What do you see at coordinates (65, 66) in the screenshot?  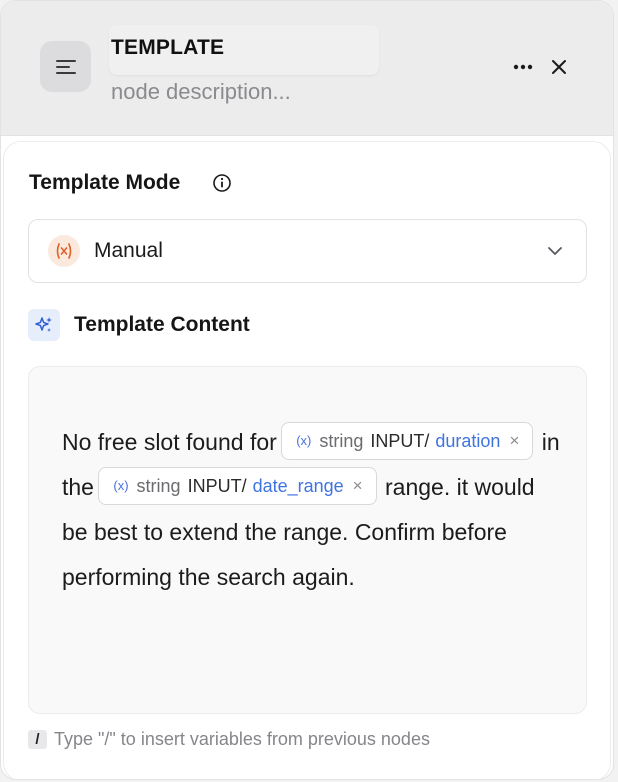 I see `list-lines-icon` at bounding box center [65, 66].